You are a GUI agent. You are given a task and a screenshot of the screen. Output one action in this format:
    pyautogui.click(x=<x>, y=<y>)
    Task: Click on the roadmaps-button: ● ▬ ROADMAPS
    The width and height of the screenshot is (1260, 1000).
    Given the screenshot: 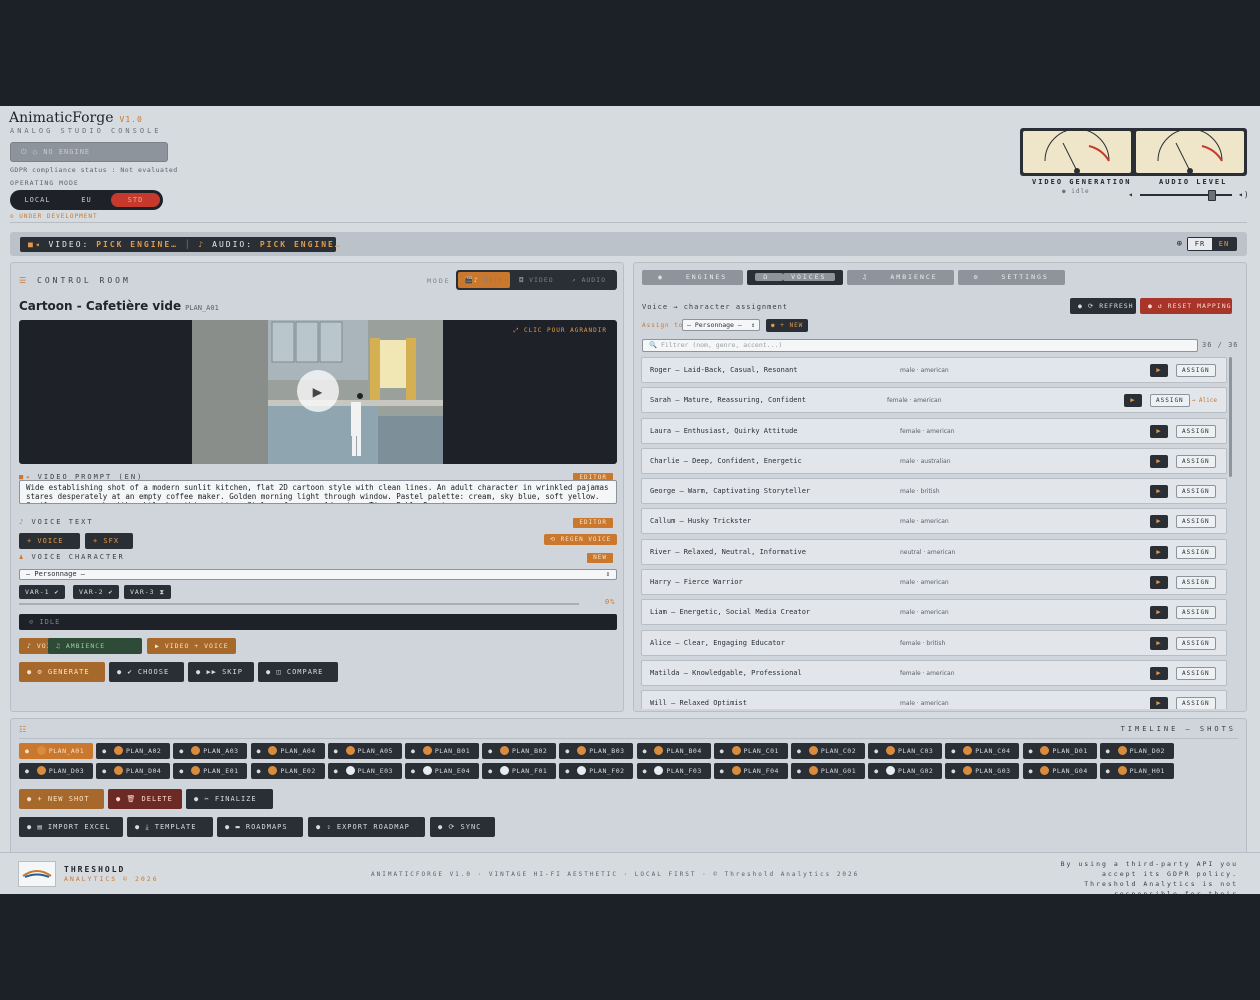 What is the action you would take?
    pyautogui.click(x=260, y=827)
    